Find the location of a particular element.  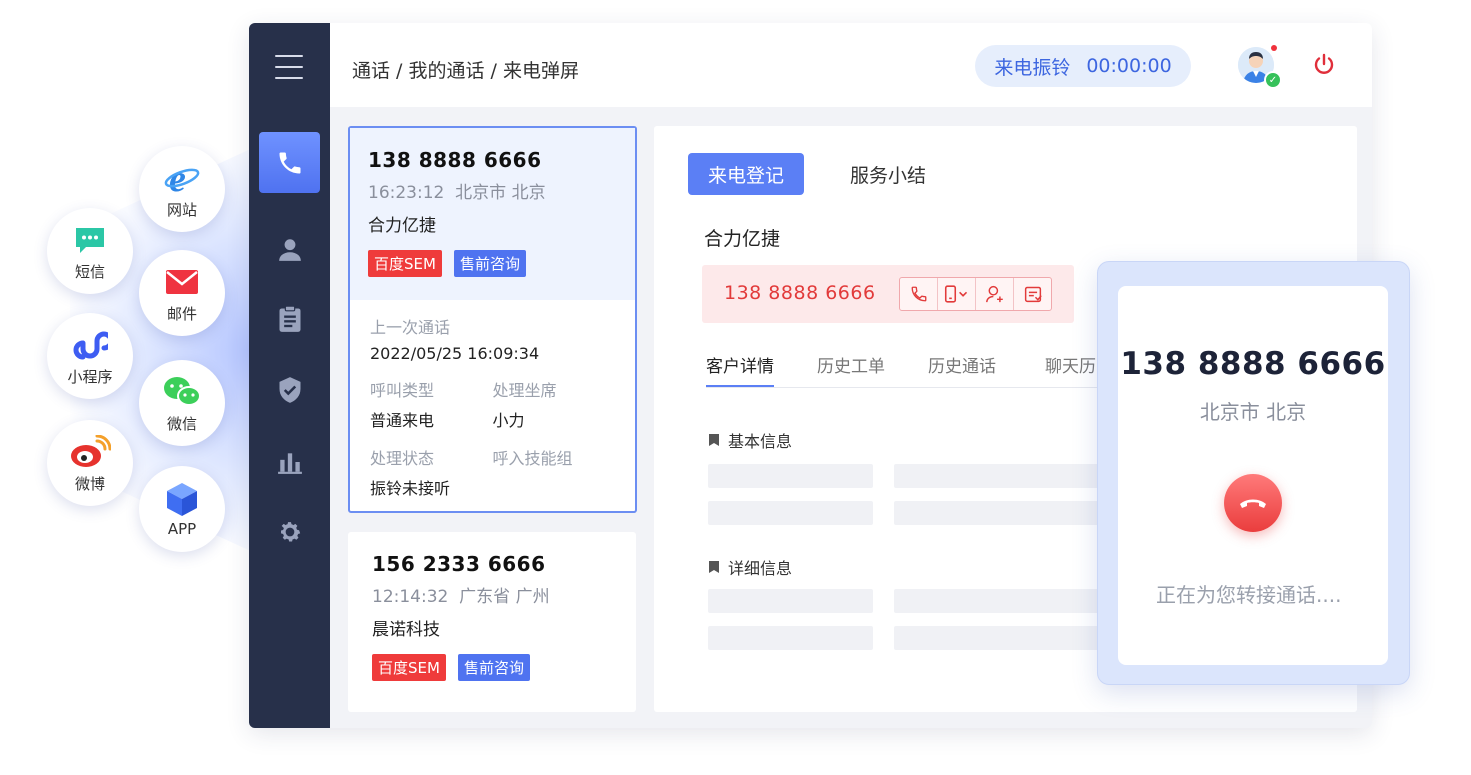

phone-icon is located at coordinates (289, 162).